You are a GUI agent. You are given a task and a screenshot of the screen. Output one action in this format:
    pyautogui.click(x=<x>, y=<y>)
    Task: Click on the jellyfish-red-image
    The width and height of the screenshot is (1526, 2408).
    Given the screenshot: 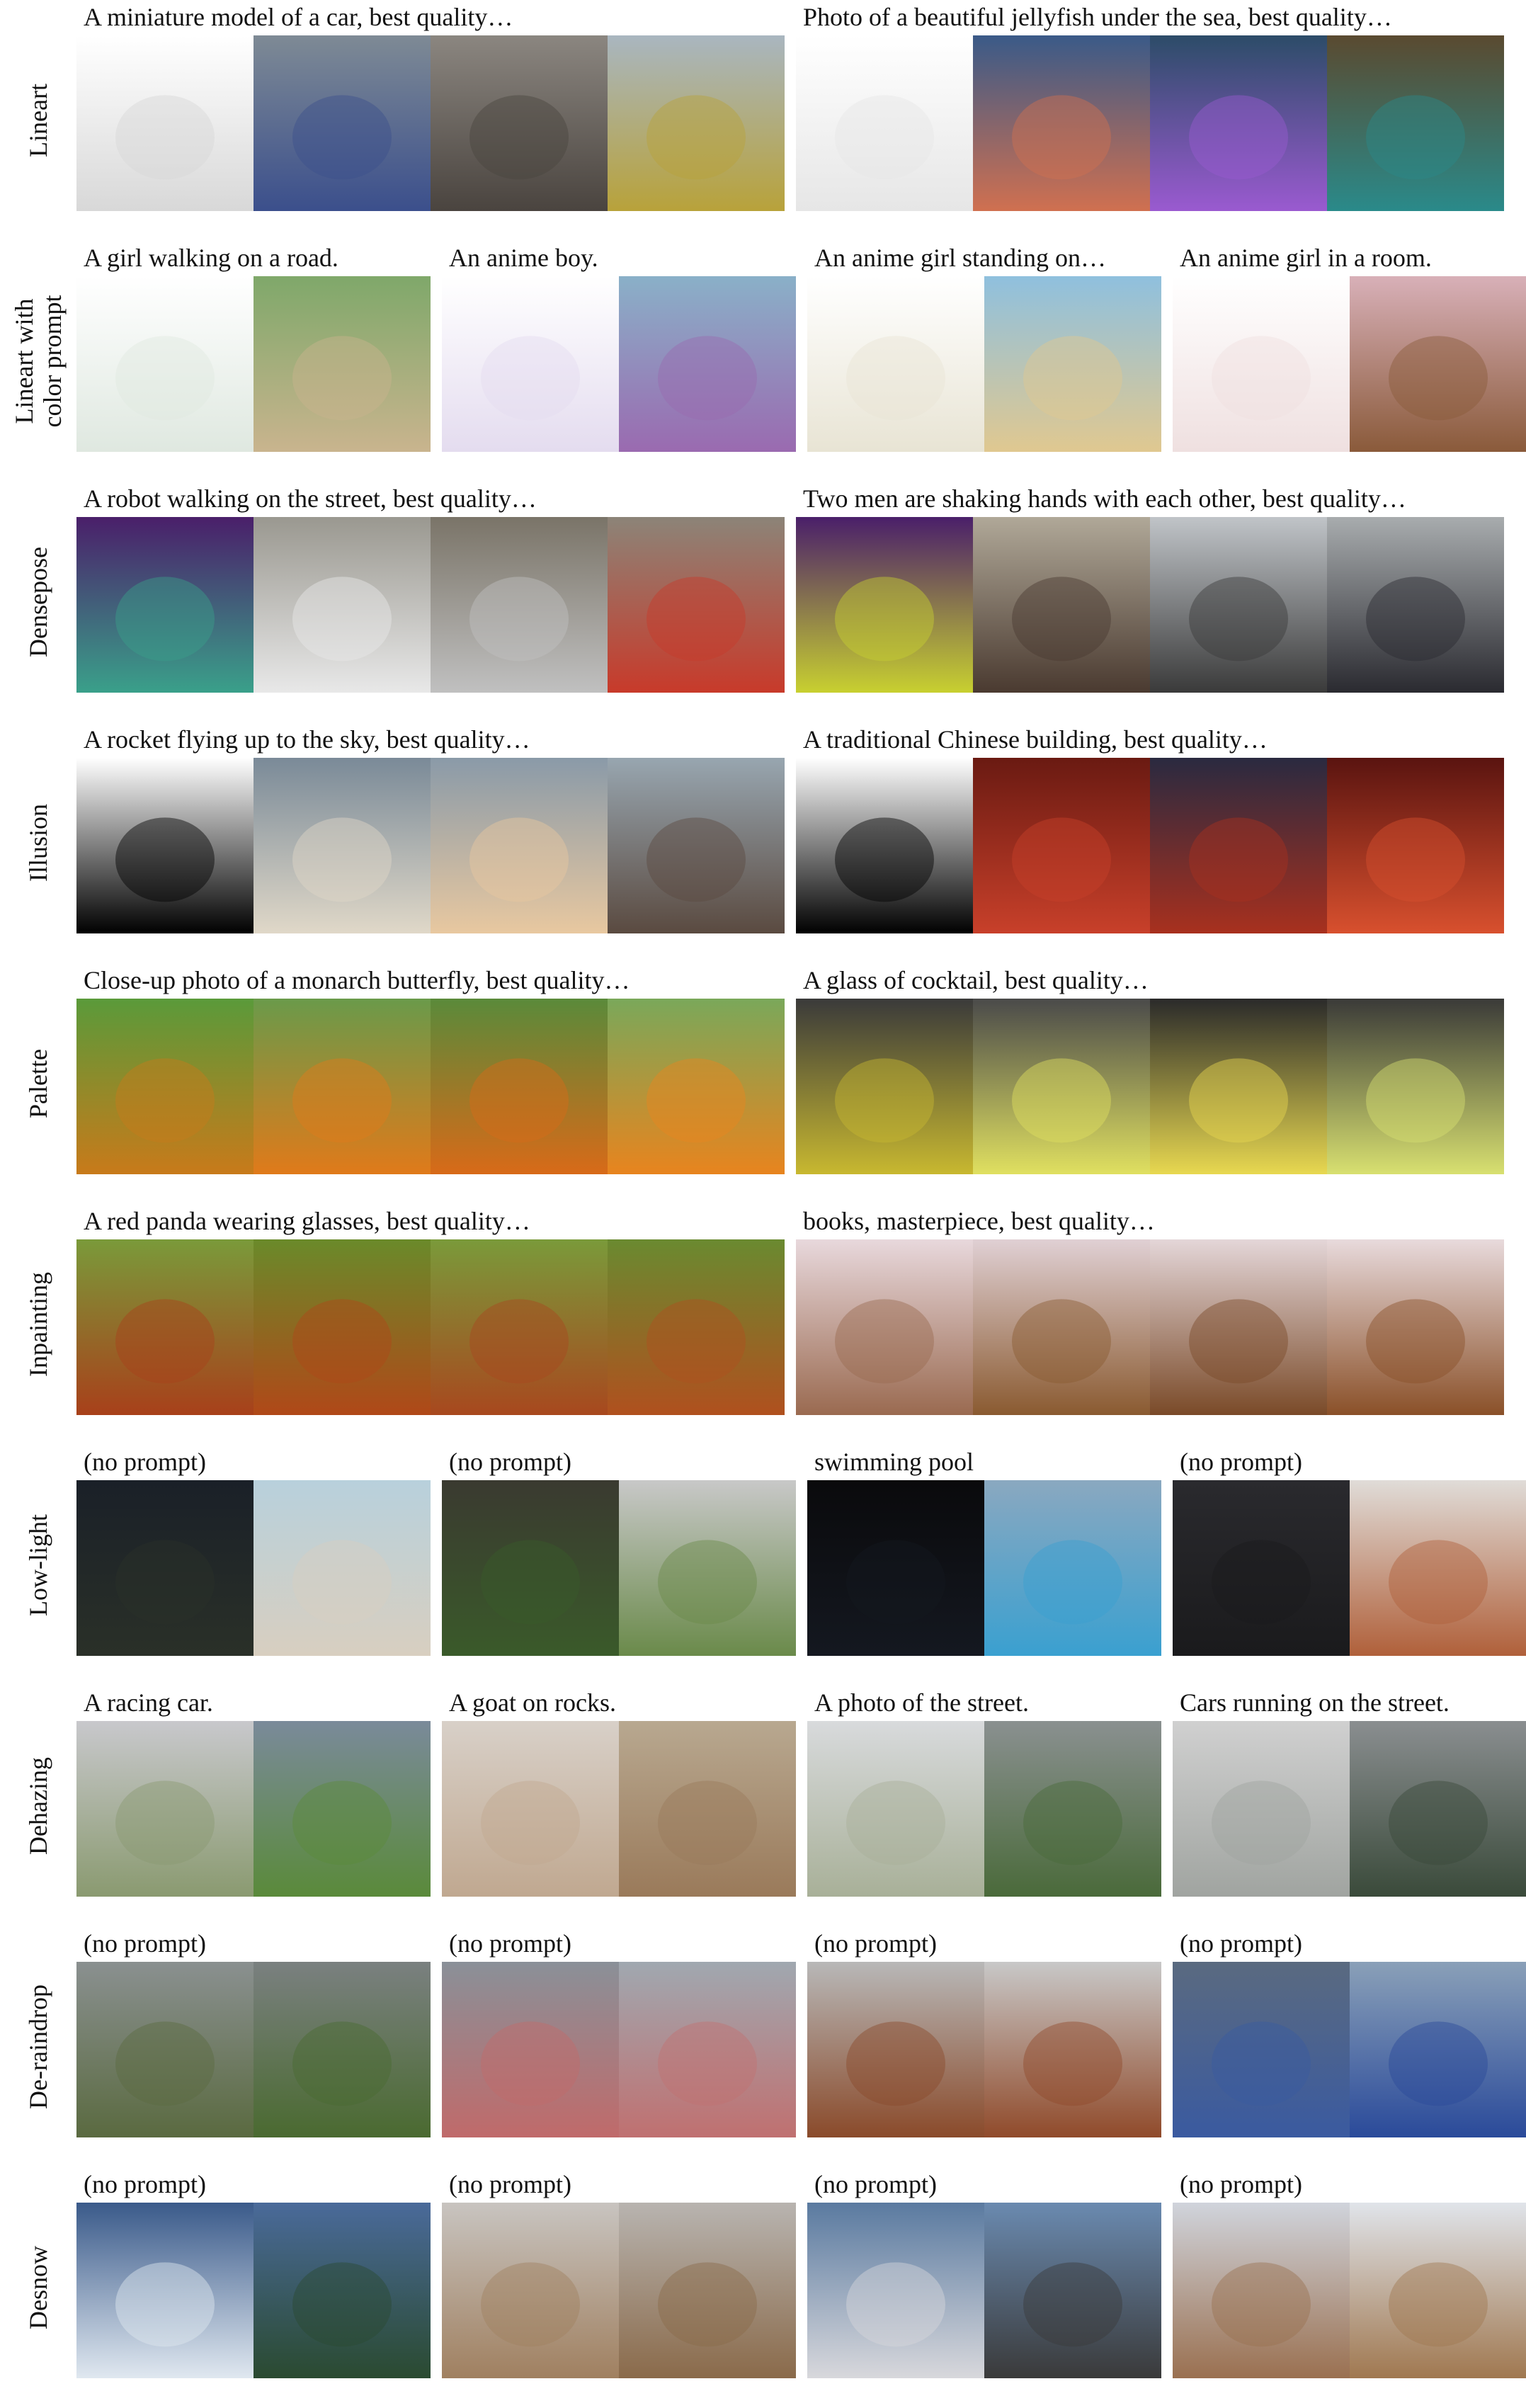 What is the action you would take?
    pyautogui.click(x=1061, y=123)
    